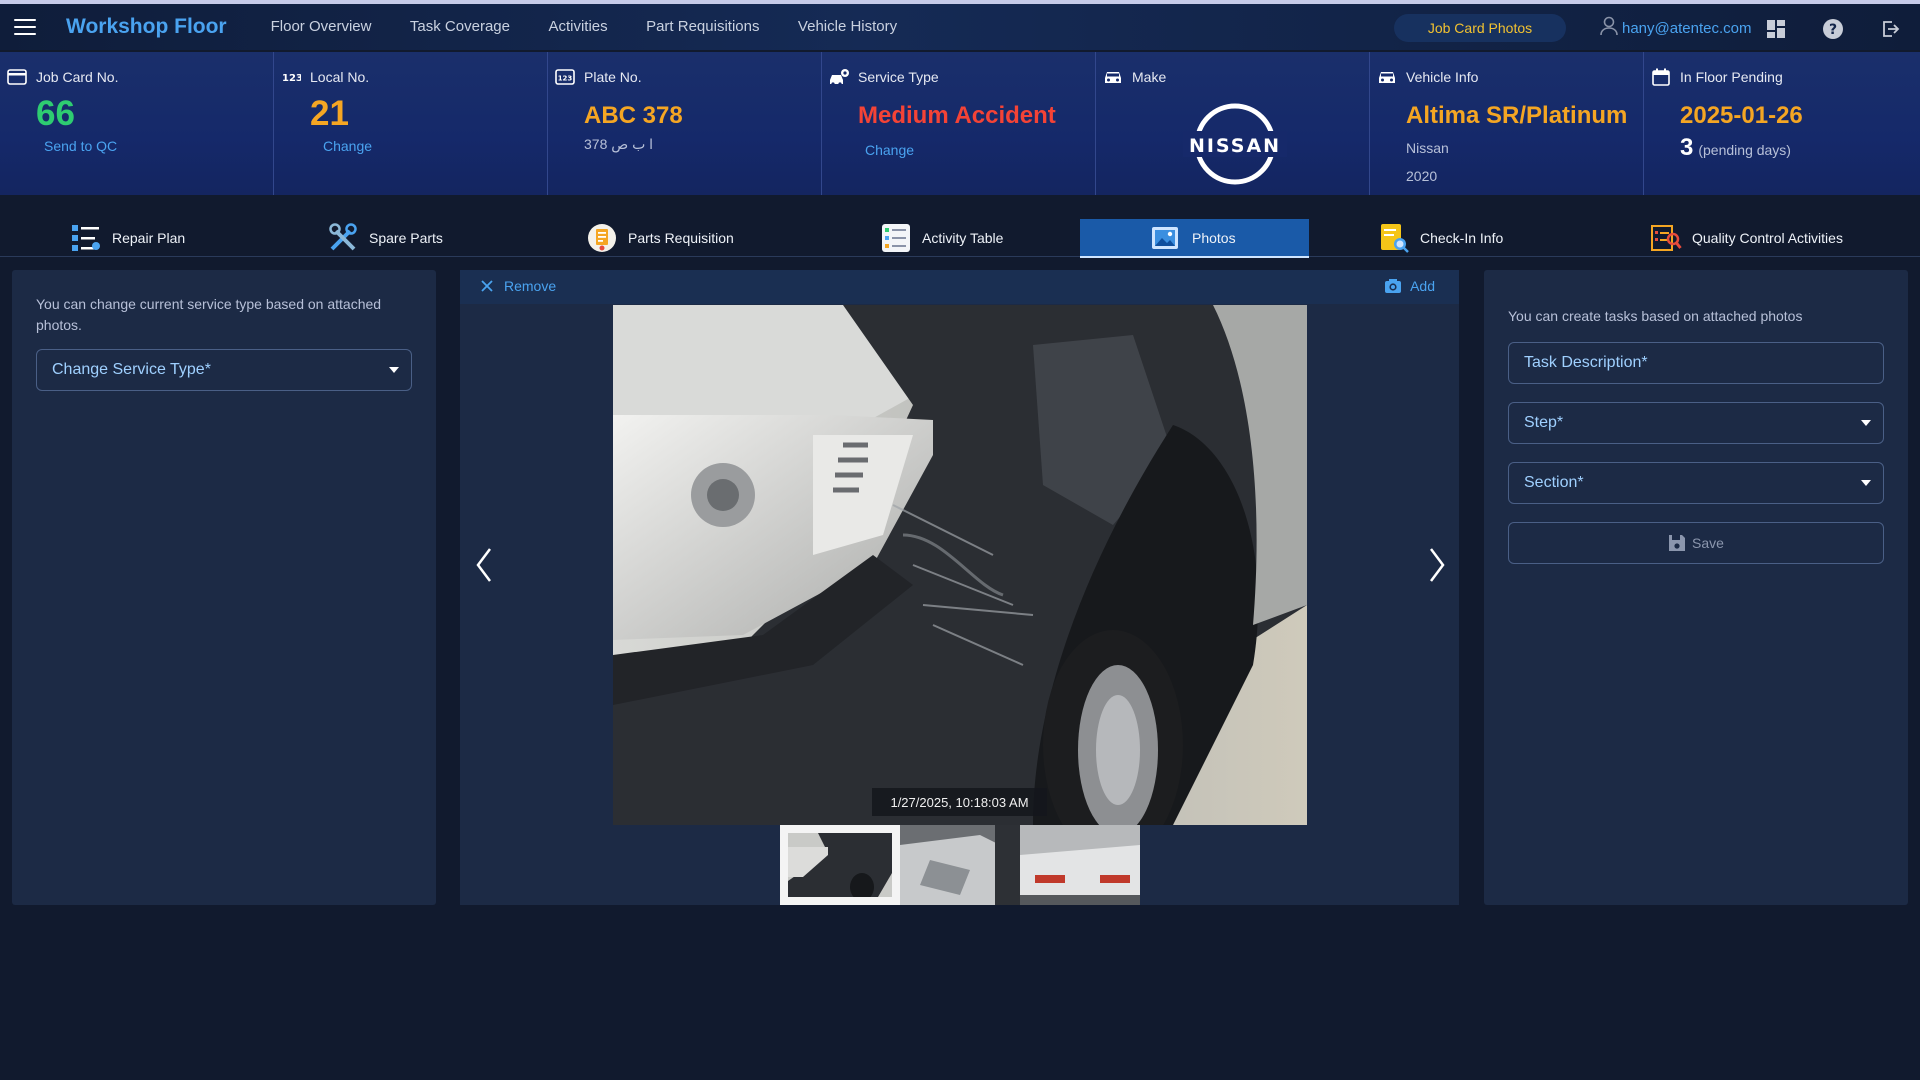 This screenshot has height=1080, width=1920. Describe the element at coordinates (681, 238) in the screenshot. I see `tab-label: Parts Requisition` at that location.